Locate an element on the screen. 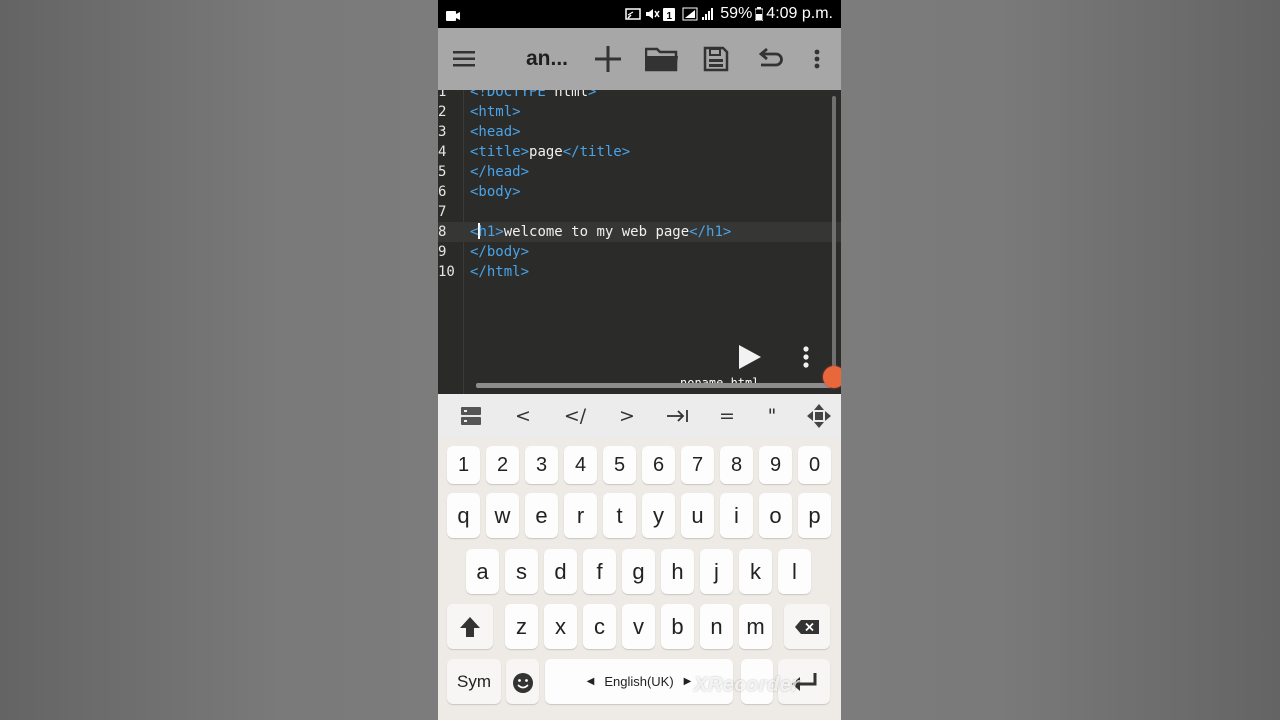 This screenshot has width=1280, height=720. key-6: 6 is located at coordinates (658, 465).